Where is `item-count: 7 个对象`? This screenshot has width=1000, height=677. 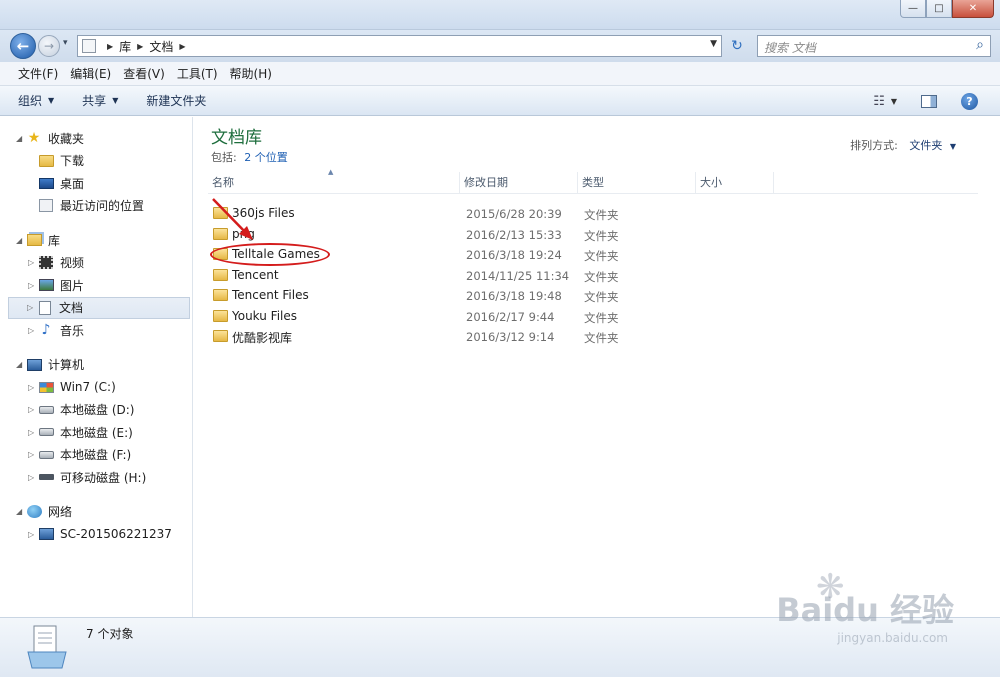
item-count: 7 个对象 is located at coordinates (110, 634).